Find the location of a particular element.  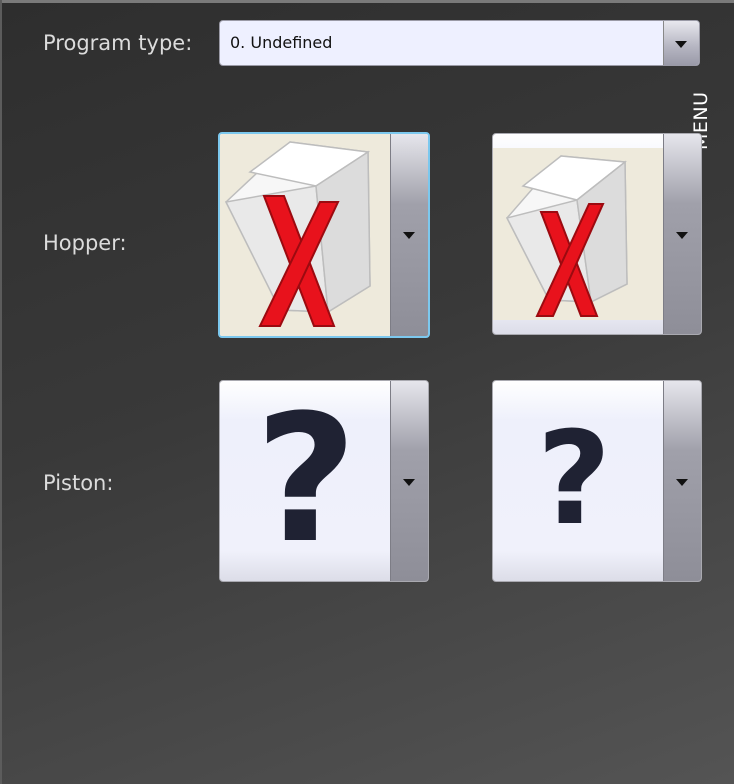

piston-picker-2: ? is located at coordinates (597, 481).